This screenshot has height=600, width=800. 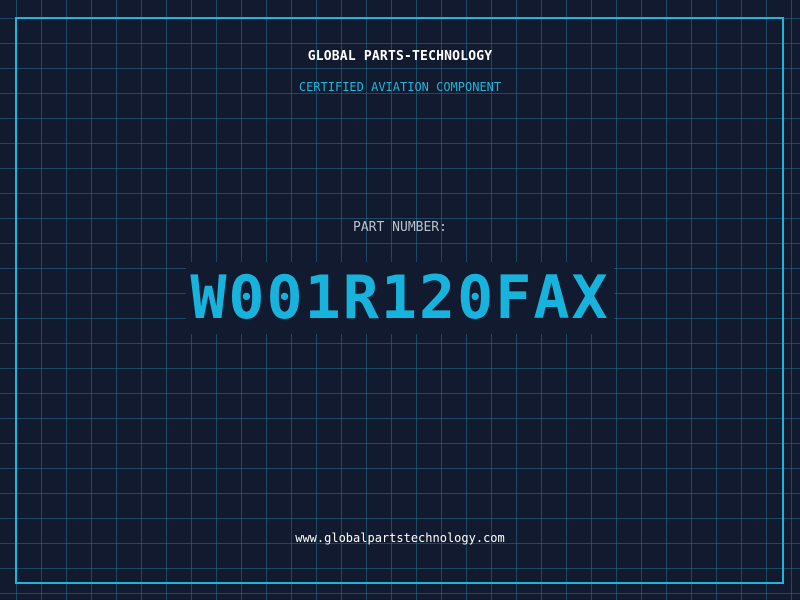 I want to click on part-number-label: PART NUMBER:, so click(x=400, y=227).